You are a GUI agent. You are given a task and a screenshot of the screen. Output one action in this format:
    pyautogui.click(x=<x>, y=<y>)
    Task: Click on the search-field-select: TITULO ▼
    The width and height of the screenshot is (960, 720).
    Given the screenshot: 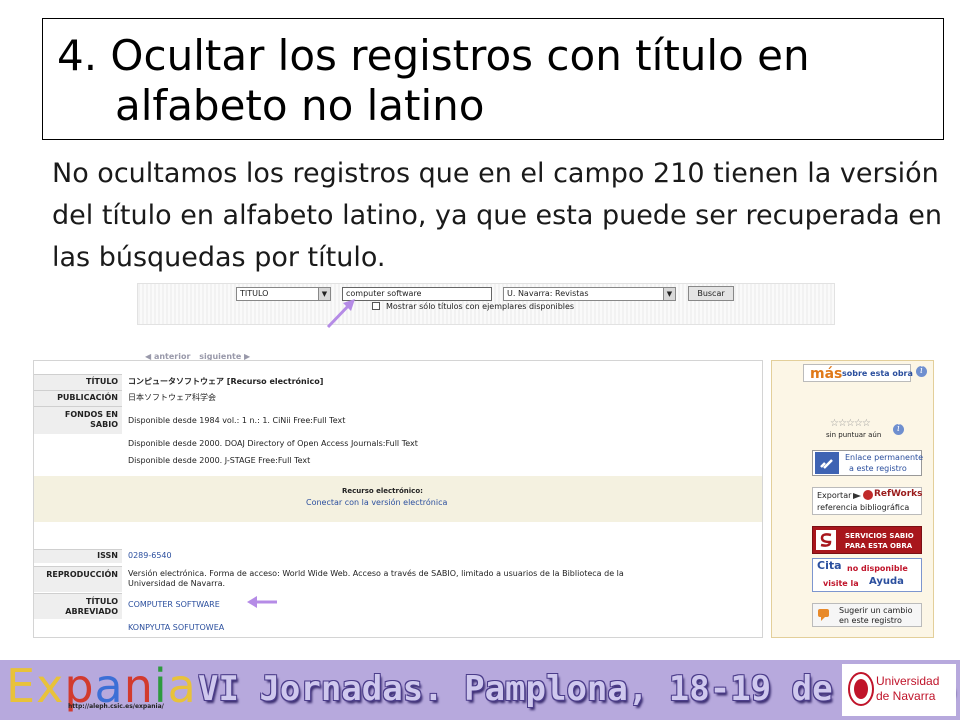 What is the action you would take?
    pyautogui.click(x=283, y=294)
    